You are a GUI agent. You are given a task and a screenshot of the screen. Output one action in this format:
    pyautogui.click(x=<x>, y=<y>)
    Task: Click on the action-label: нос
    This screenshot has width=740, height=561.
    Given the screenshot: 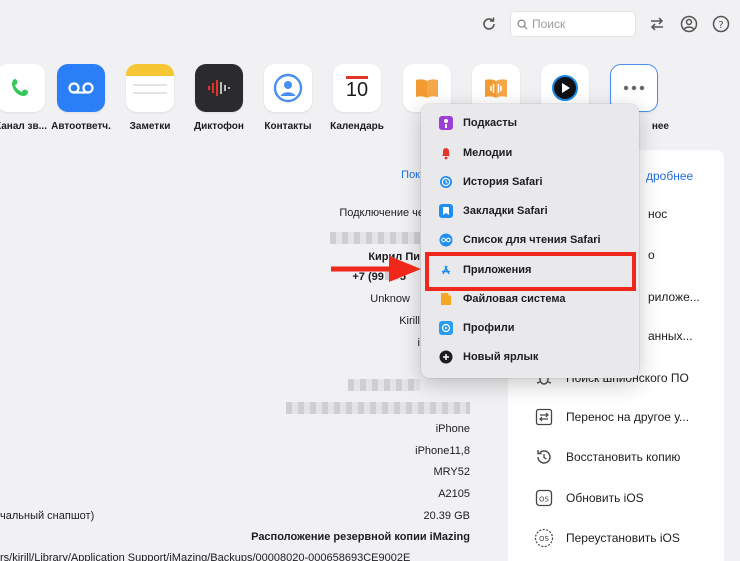 What is the action you would take?
    pyautogui.click(x=658, y=214)
    